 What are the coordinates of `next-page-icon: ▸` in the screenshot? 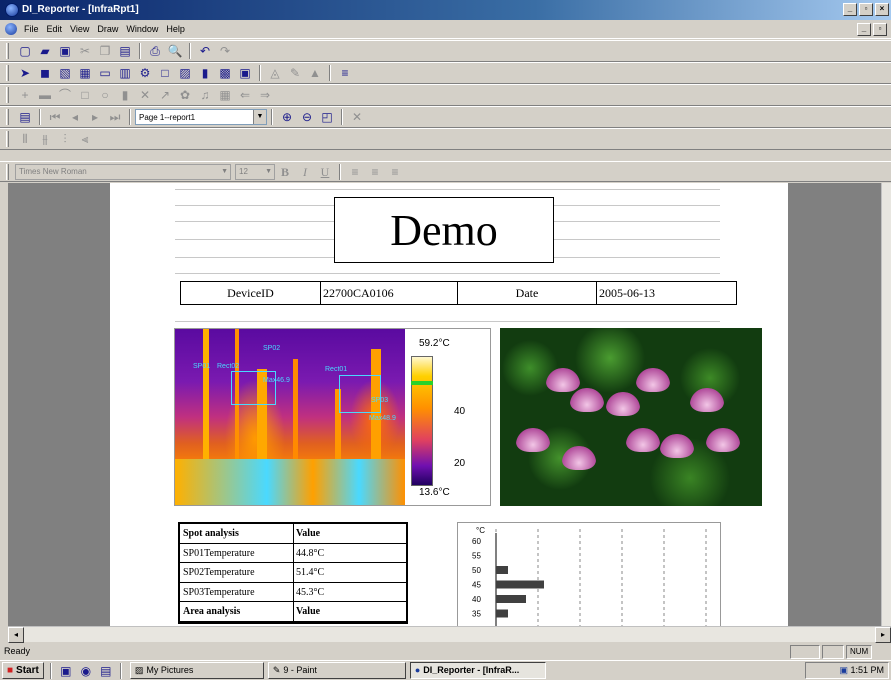 It's located at (95, 117).